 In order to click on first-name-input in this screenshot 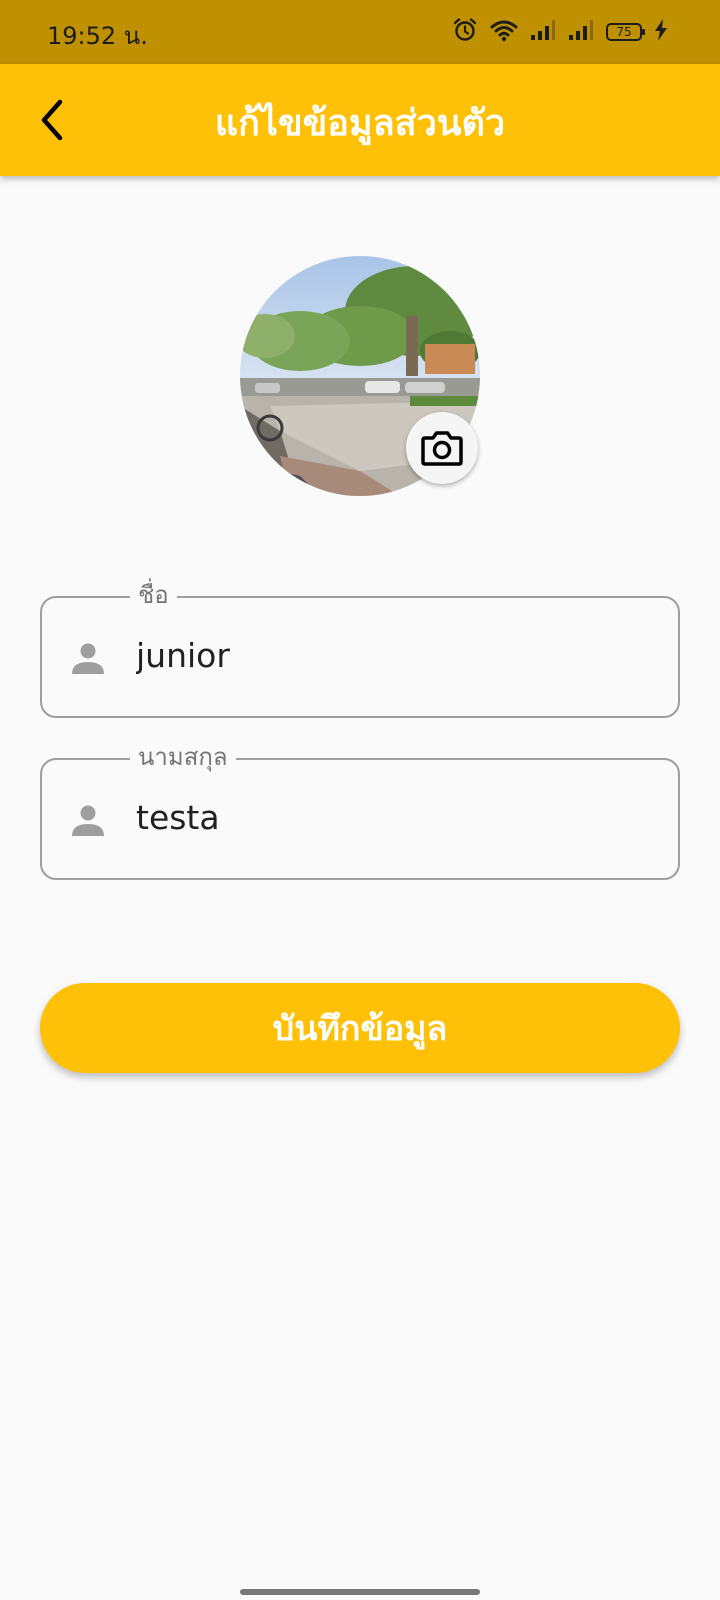, I will do `click(386, 655)`.